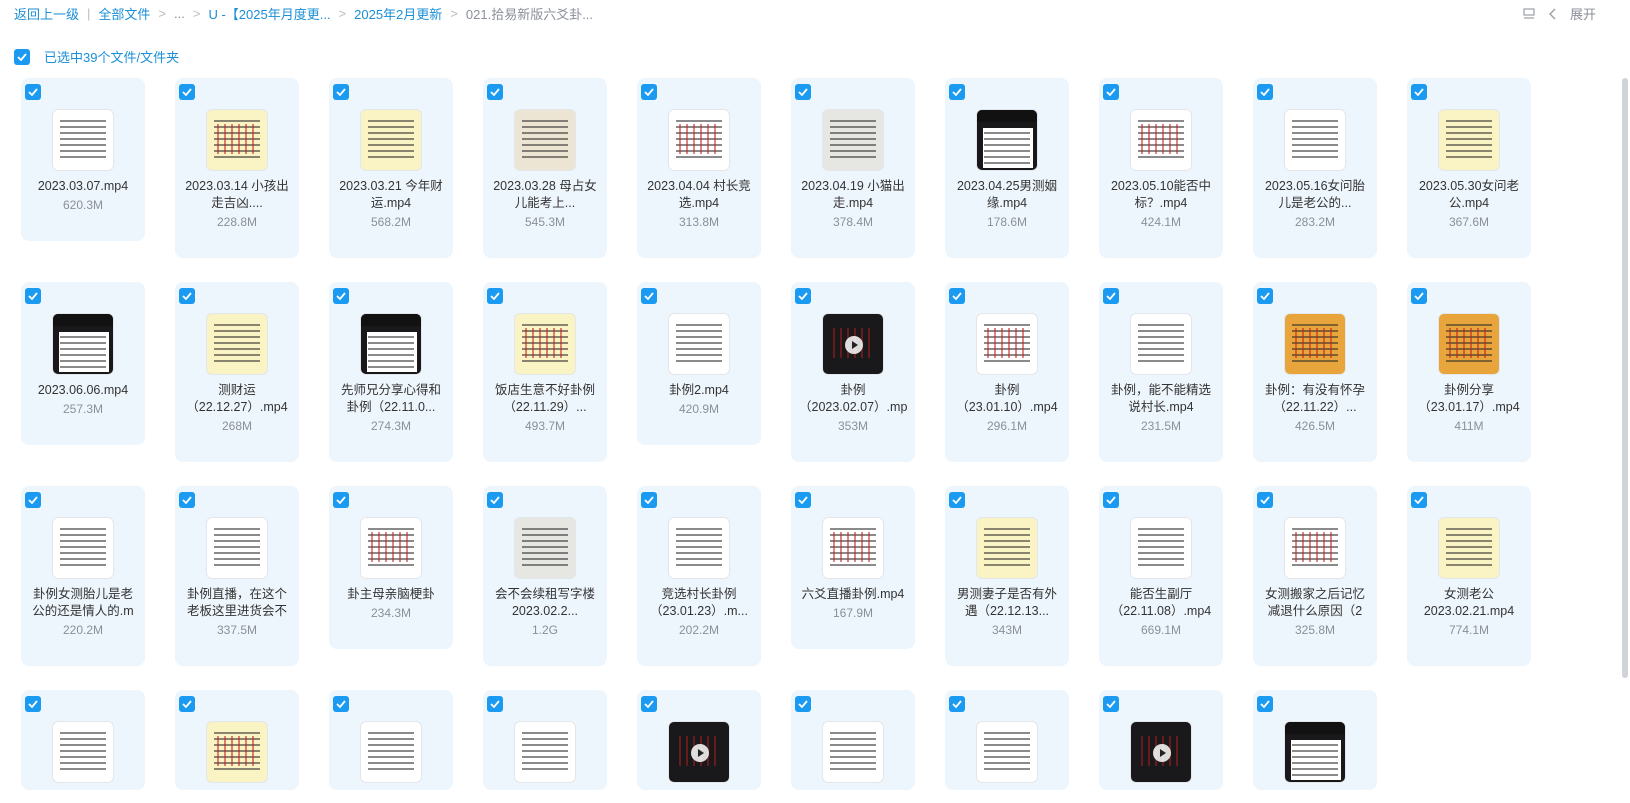 Image resolution: width=1630 pixels, height=803 pixels. What do you see at coordinates (1007, 372) in the screenshot?
I see `file-card: 卦例（23.01.10）.mp4 296.1M` at bounding box center [1007, 372].